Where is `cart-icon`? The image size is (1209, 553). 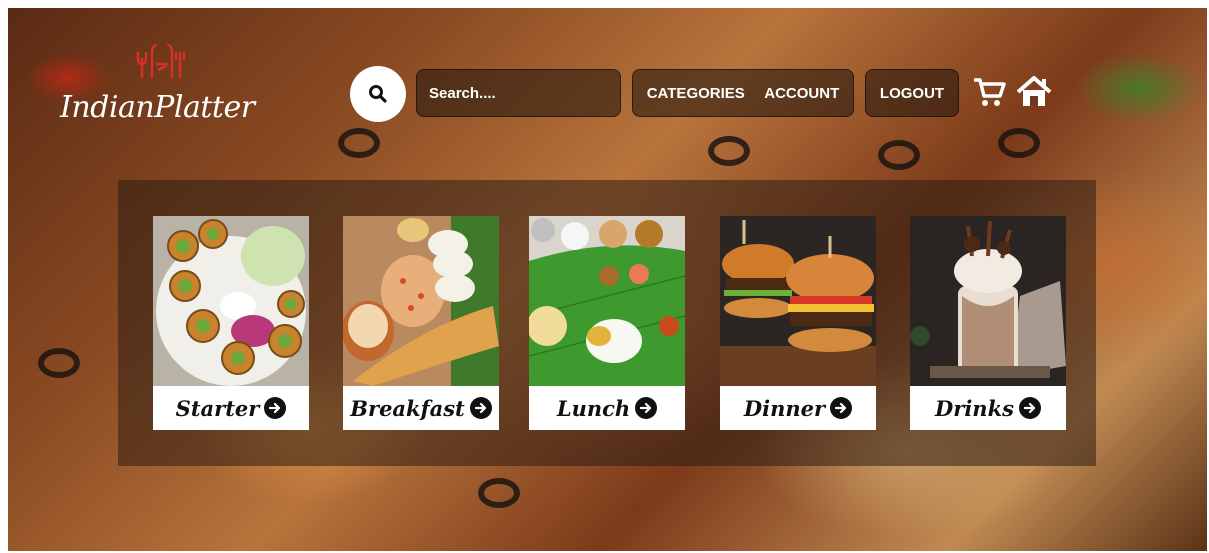
cart-icon is located at coordinates (990, 92).